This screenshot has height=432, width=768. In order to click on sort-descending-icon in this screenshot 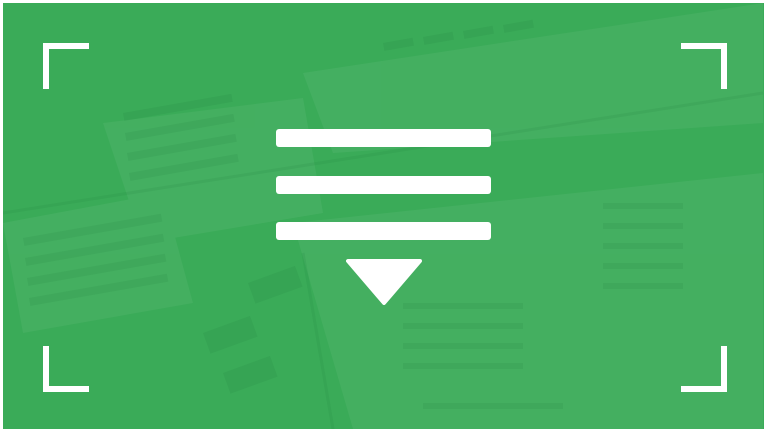, I will do `click(383, 217)`.